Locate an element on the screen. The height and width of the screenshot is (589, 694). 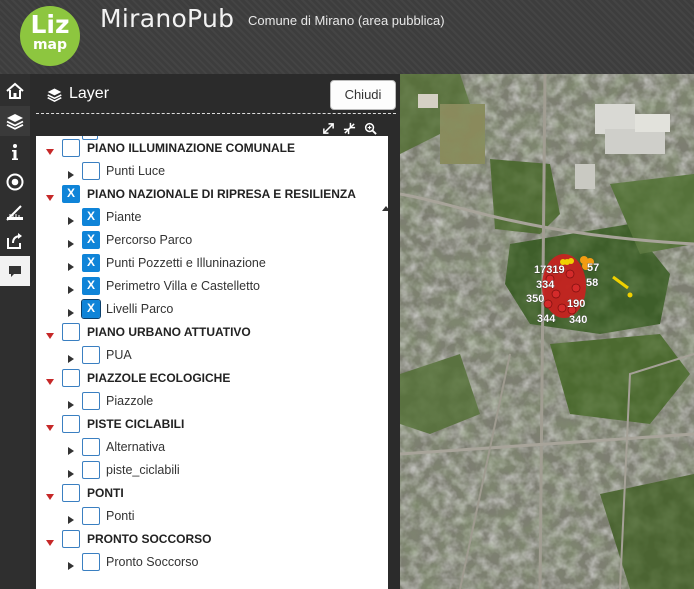
map-label: 350 is located at coordinates (535, 299).